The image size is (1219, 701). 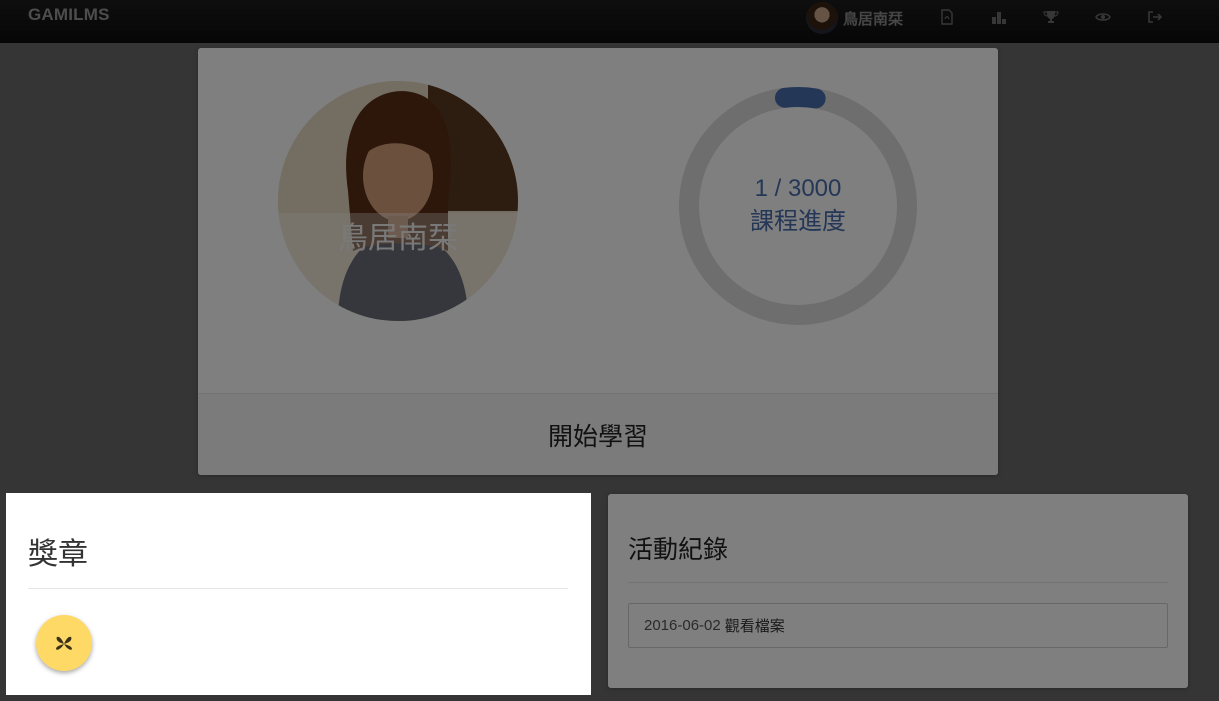 What do you see at coordinates (598, 434) in the screenshot?
I see `start-learning-button: 開始學習` at bounding box center [598, 434].